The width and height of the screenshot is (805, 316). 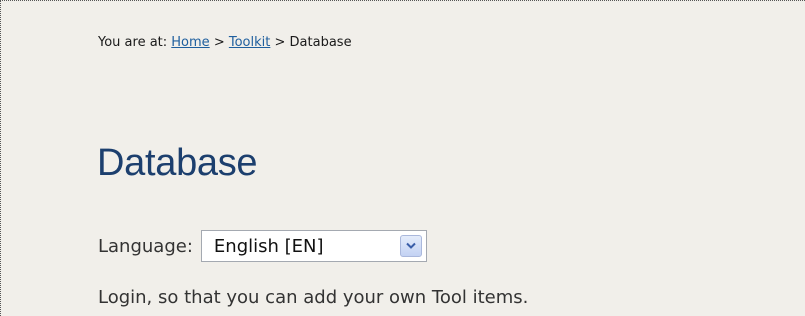 What do you see at coordinates (177, 163) in the screenshot?
I see `page-title: Database` at bounding box center [177, 163].